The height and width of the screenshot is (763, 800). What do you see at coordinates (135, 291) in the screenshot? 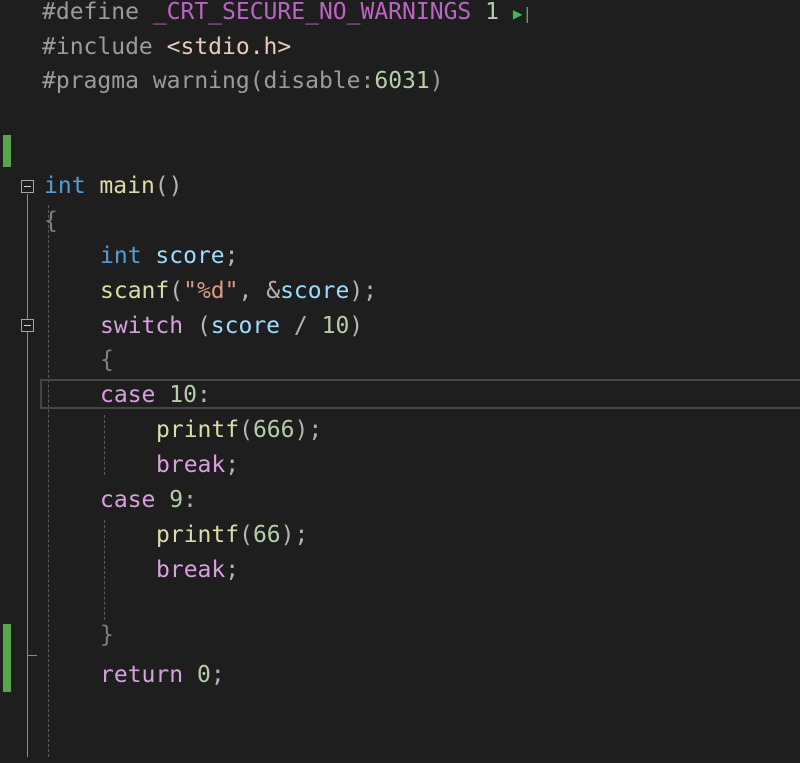
I see `function-scanf: scanf` at bounding box center [135, 291].